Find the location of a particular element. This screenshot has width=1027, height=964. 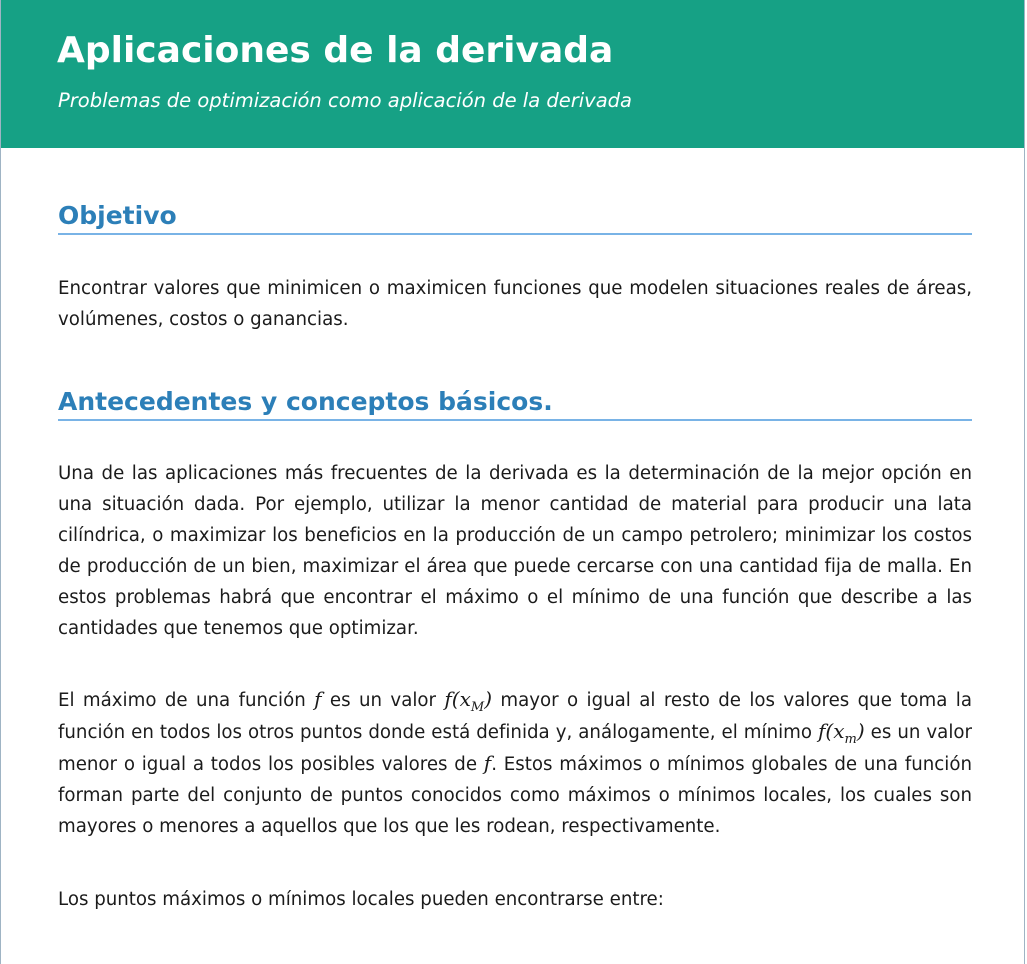

math-f-x-min: f(xm) is located at coordinates (841, 732).